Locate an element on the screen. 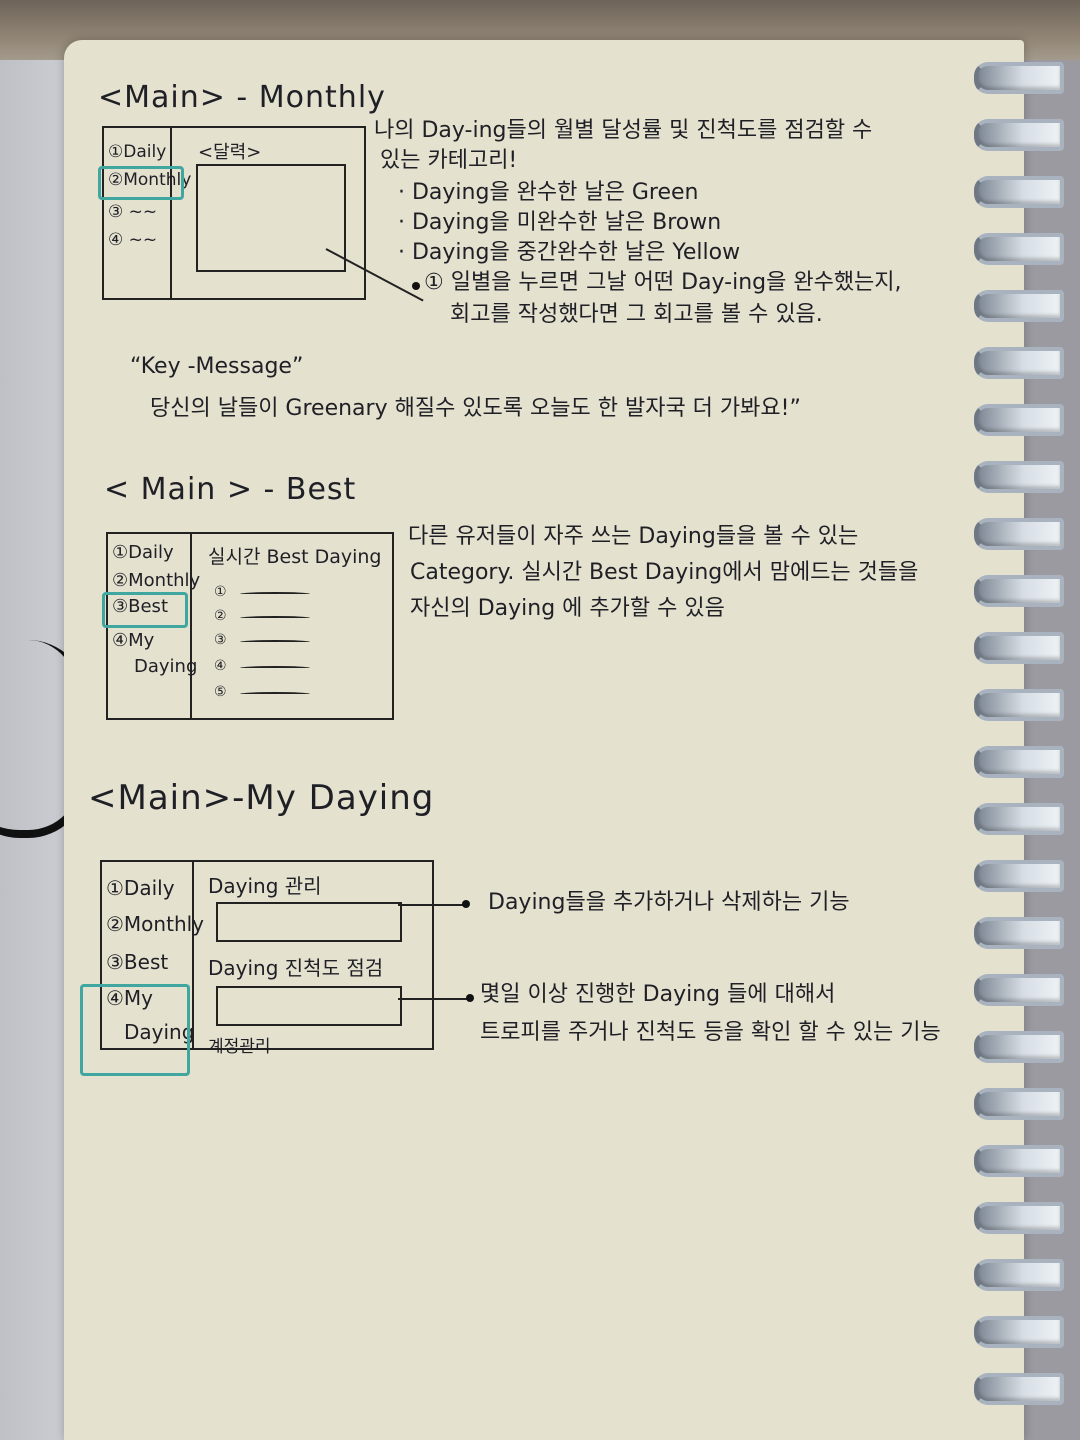 The width and height of the screenshot is (1080, 1440). progress-connector is located at coordinates (433, 999).